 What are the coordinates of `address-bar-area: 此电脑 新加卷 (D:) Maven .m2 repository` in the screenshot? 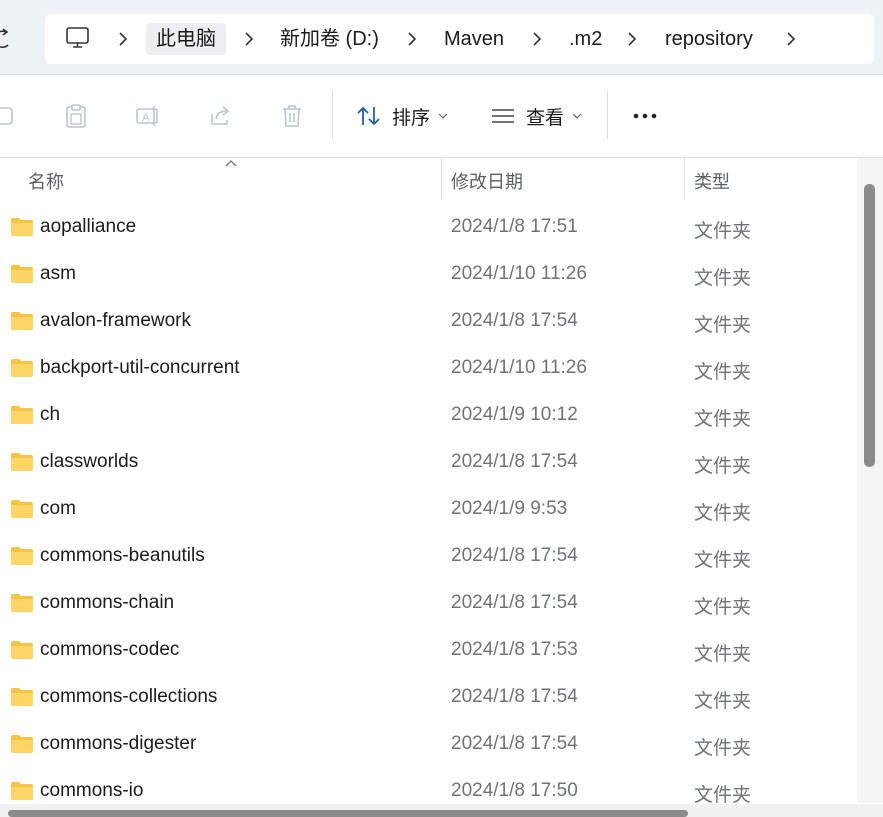 It's located at (441, 37).